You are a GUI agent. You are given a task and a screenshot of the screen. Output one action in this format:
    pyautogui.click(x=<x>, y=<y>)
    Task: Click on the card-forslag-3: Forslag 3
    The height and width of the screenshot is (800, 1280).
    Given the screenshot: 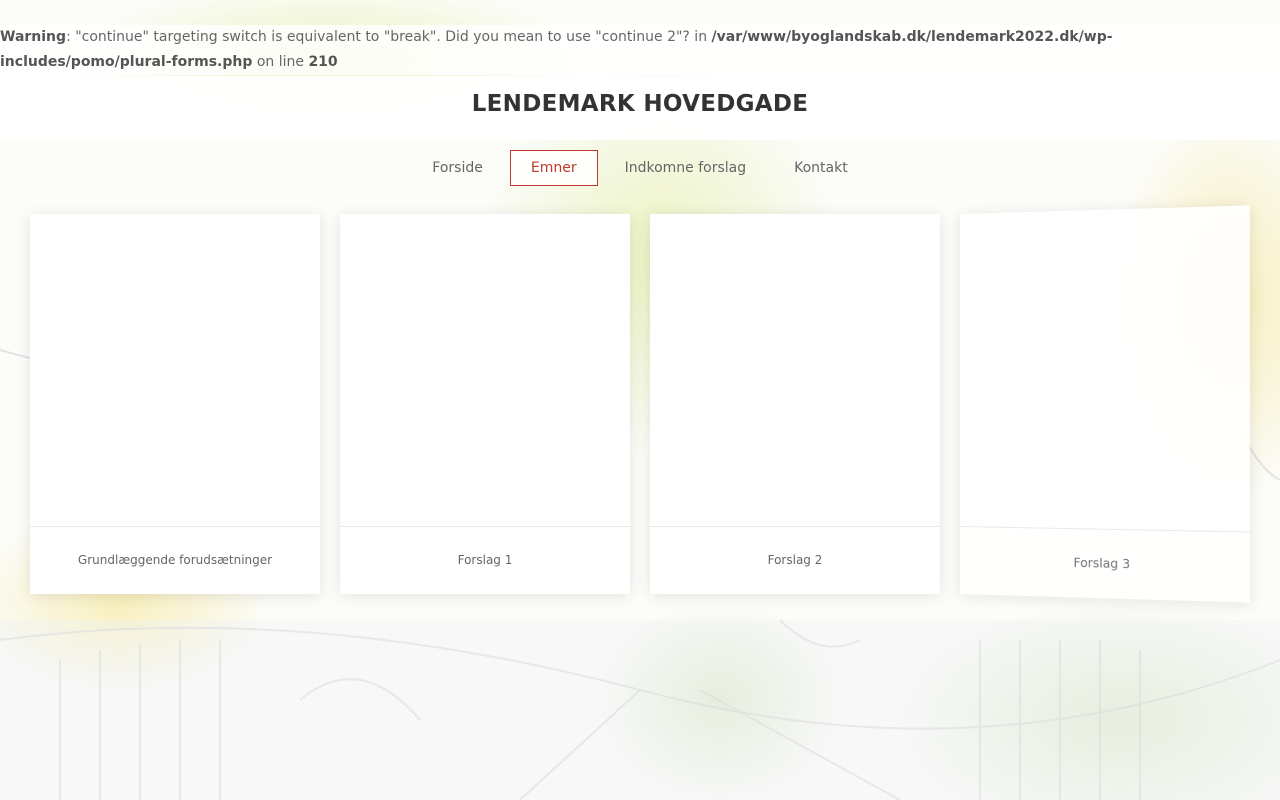 What is the action you would take?
    pyautogui.click(x=1105, y=404)
    